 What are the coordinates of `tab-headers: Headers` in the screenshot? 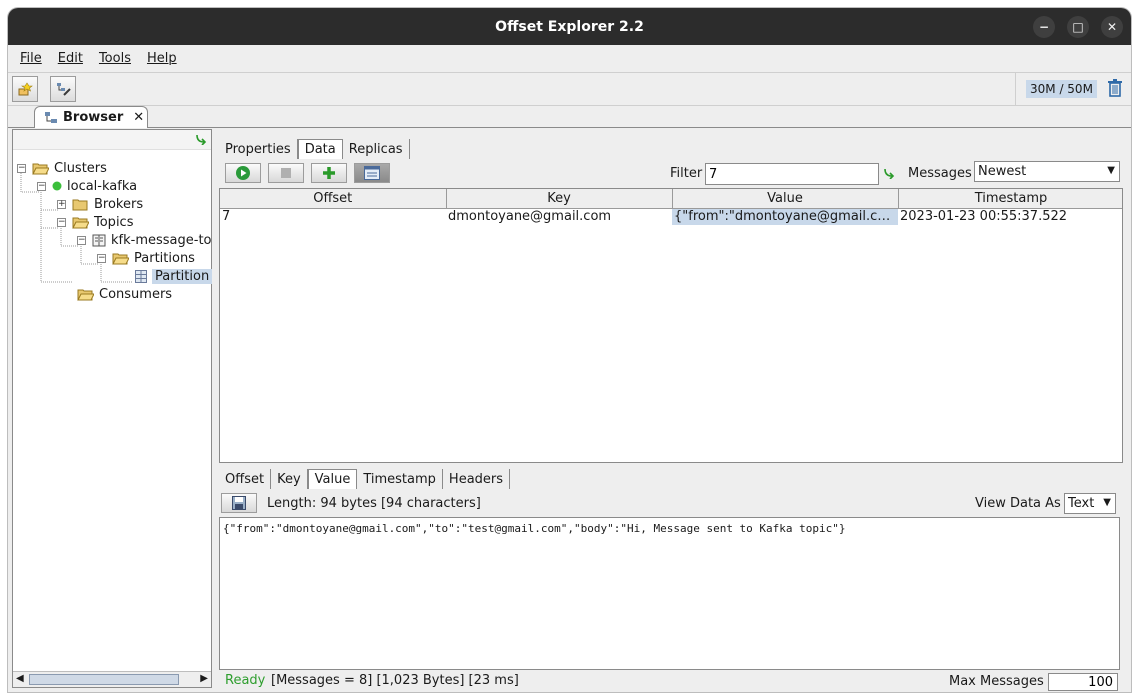 It's located at (477, 479).